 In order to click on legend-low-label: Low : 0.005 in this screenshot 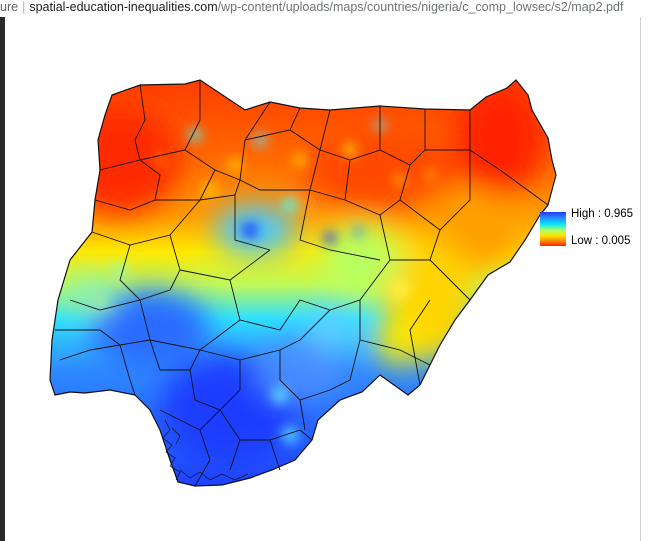, I will do `click(601, 241)`.